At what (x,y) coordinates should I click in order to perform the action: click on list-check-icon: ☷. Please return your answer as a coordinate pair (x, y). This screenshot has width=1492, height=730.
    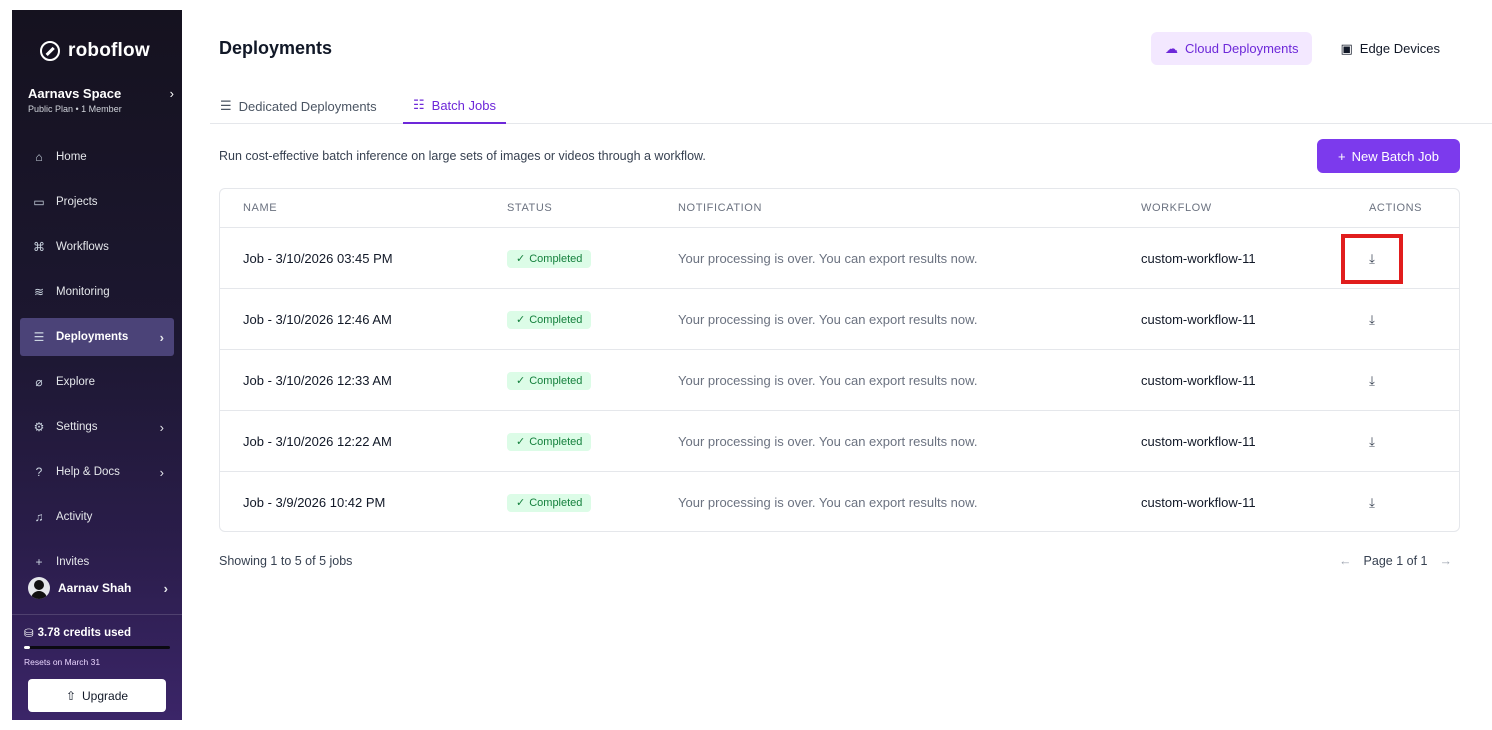
    Looking at the image, I should click on (419, 104).